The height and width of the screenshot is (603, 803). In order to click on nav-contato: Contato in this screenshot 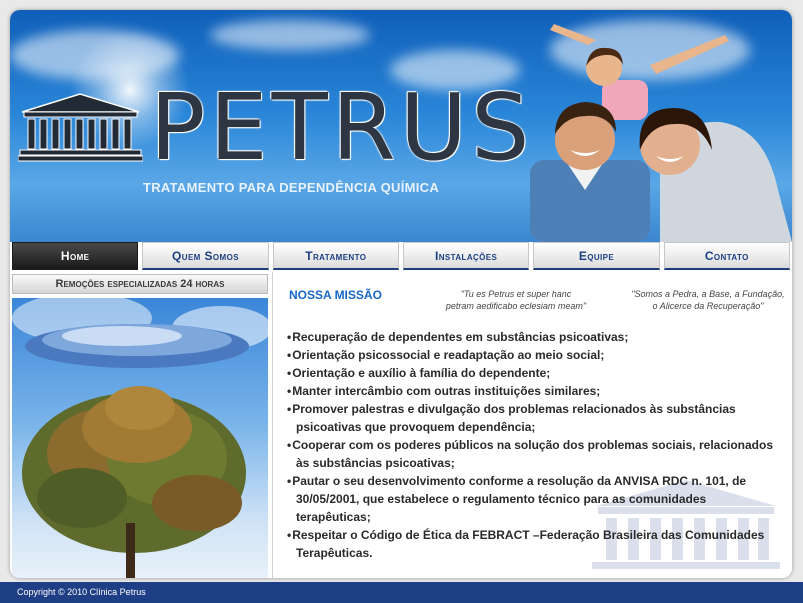, I will do `click(726, 256)`.